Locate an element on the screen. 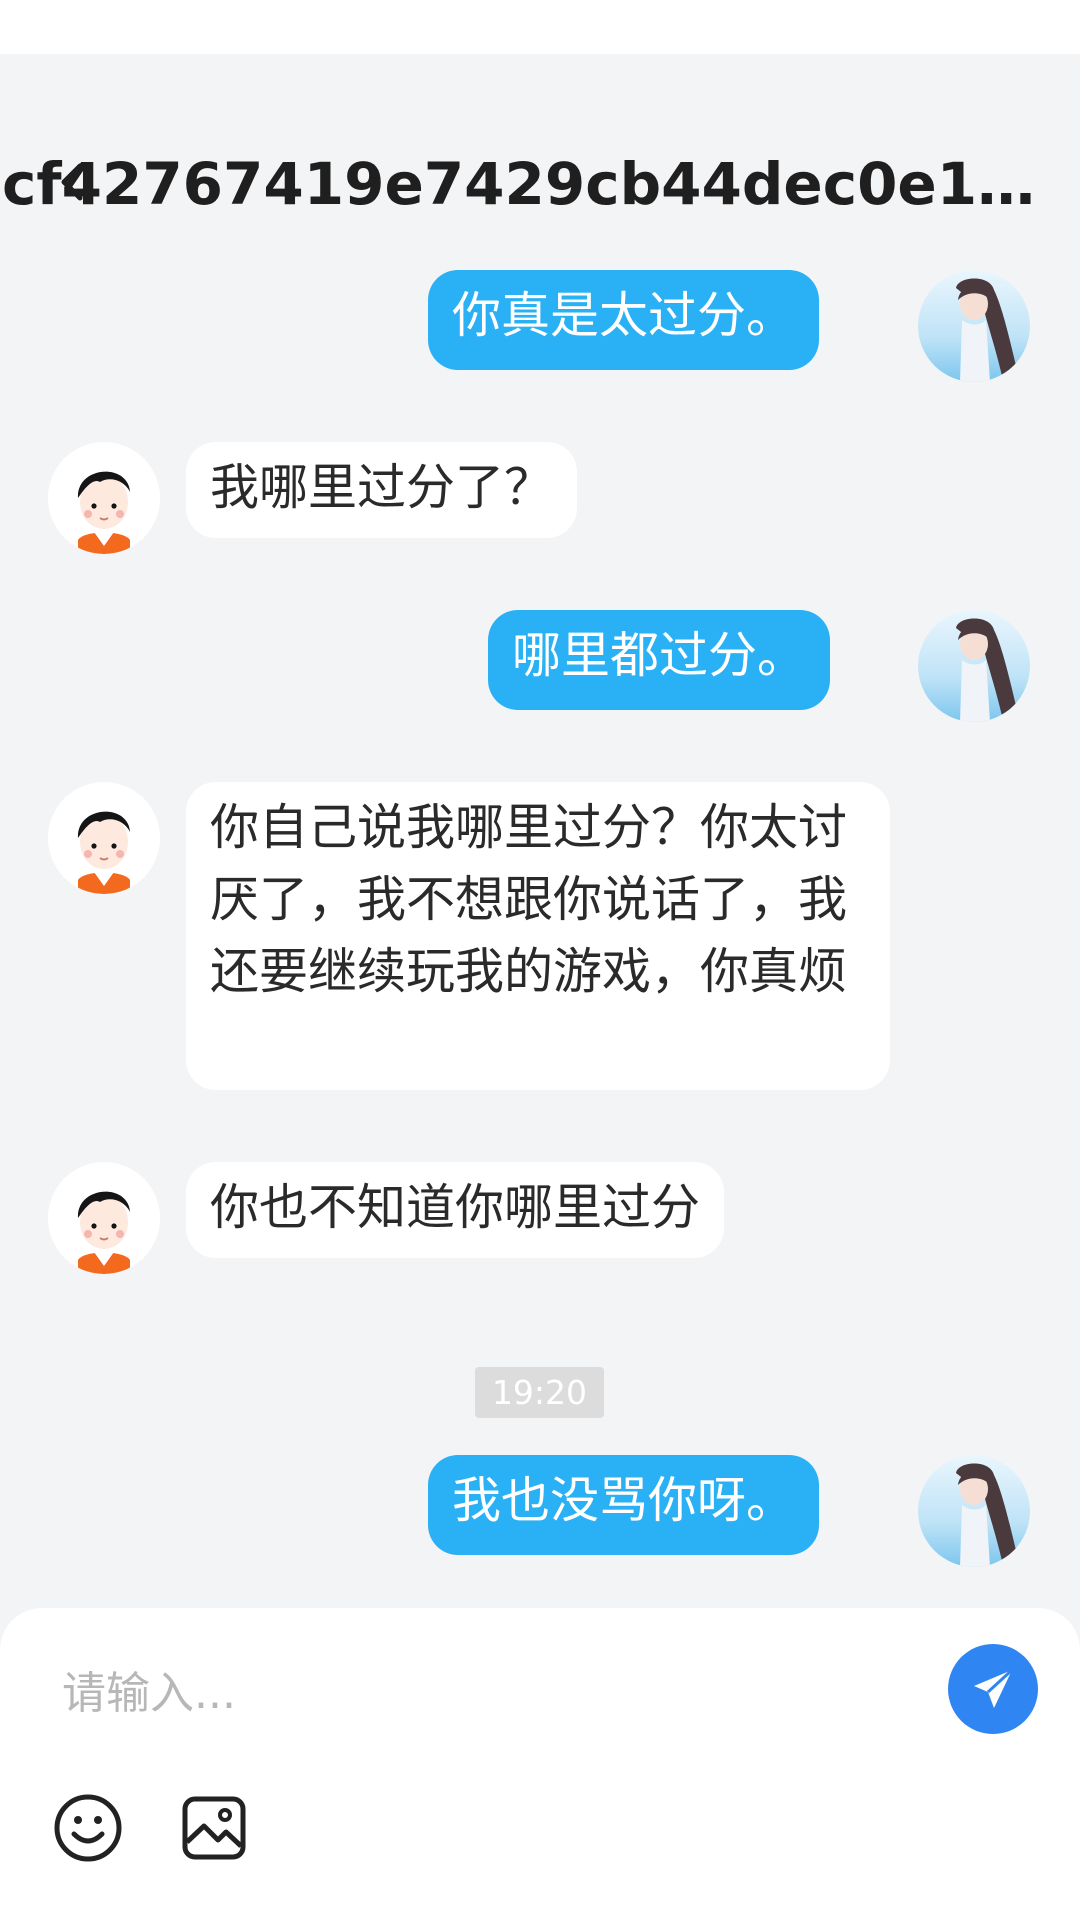 The width and height of the screenshot is (1080, 1920). smiley-icon is located at coordinates (88, 1828).